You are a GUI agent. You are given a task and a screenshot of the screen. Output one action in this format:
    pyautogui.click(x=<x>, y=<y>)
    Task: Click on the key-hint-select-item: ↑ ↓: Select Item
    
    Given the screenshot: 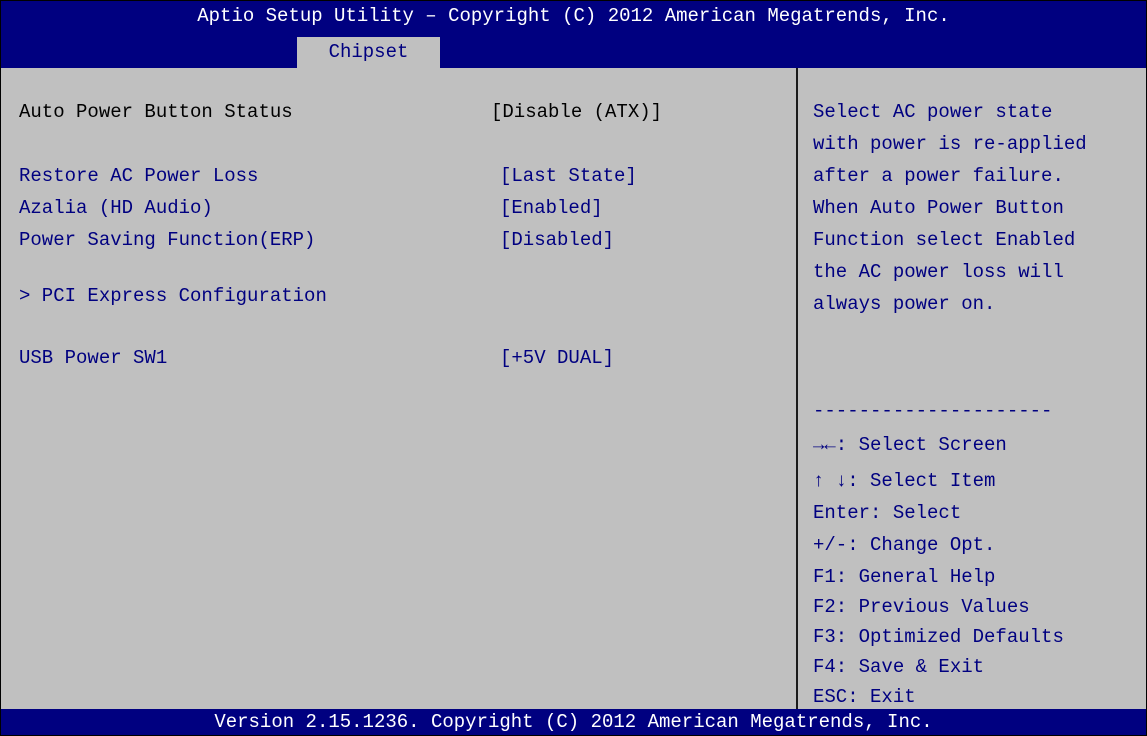 What is the action you would take?
    pyautogui.click(x=904, y=481)
    